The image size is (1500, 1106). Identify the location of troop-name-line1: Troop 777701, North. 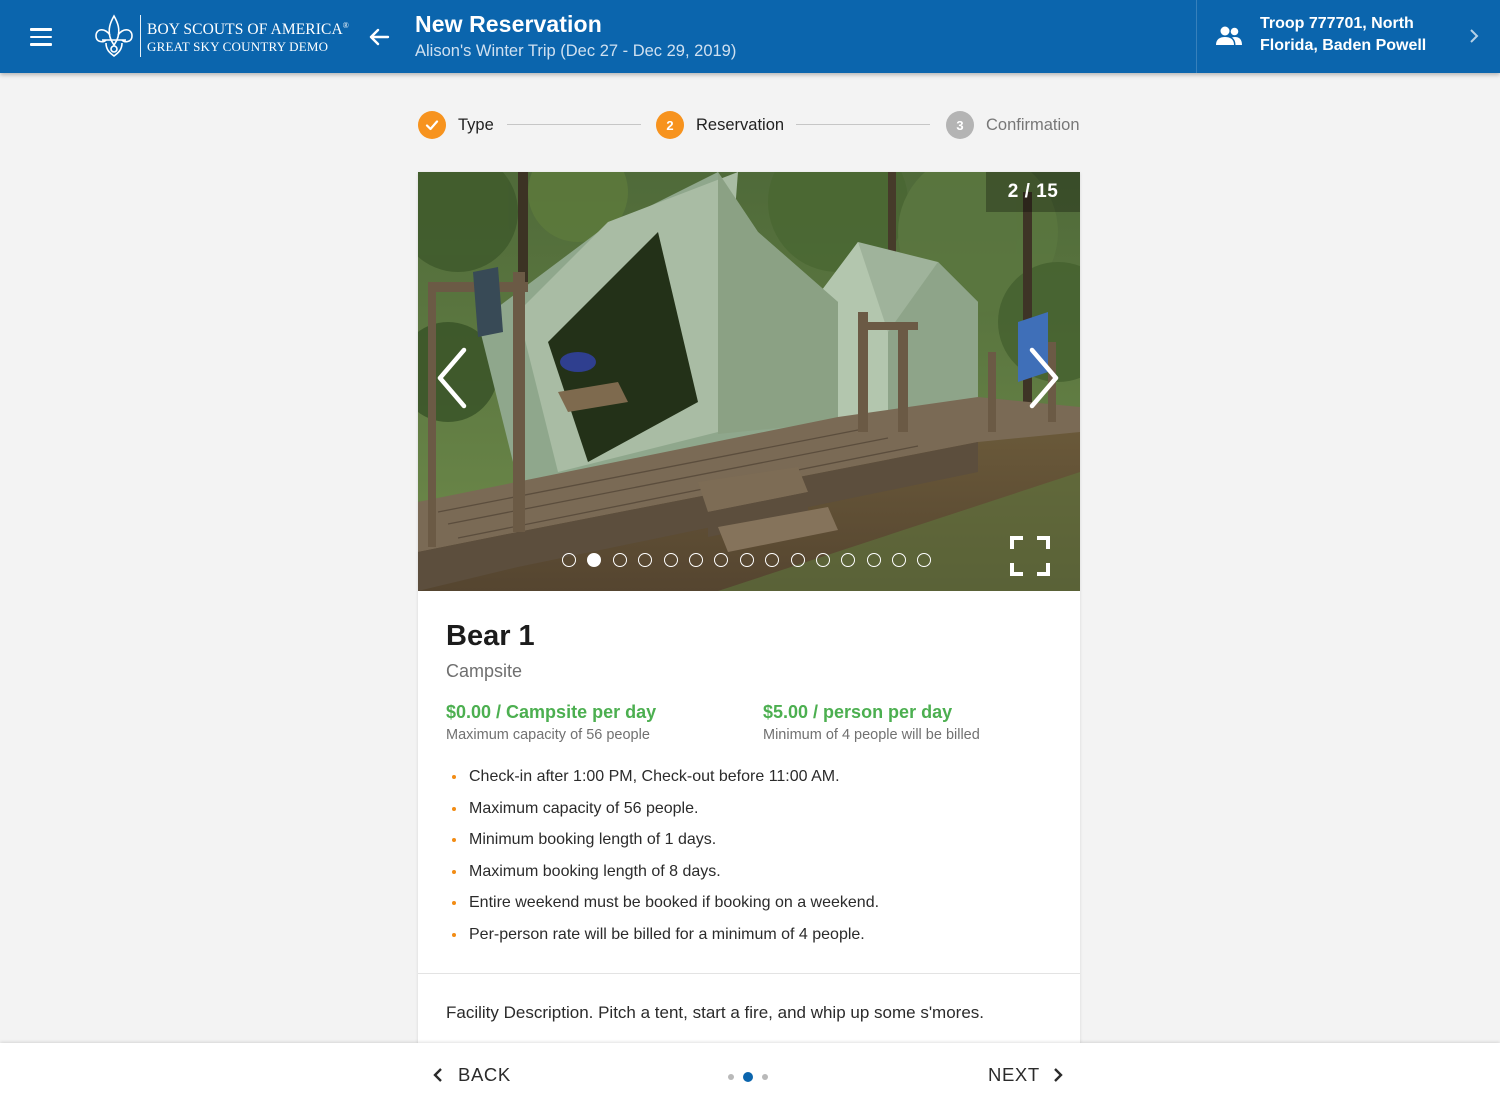
(1337, 23).